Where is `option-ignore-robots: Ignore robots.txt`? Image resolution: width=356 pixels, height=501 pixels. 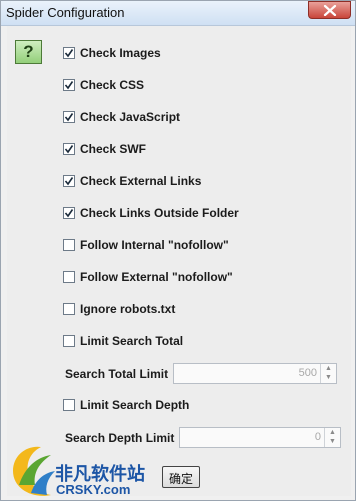 option-ignore-robots: Ignore robots.txt is located at coordinates (119, 309).